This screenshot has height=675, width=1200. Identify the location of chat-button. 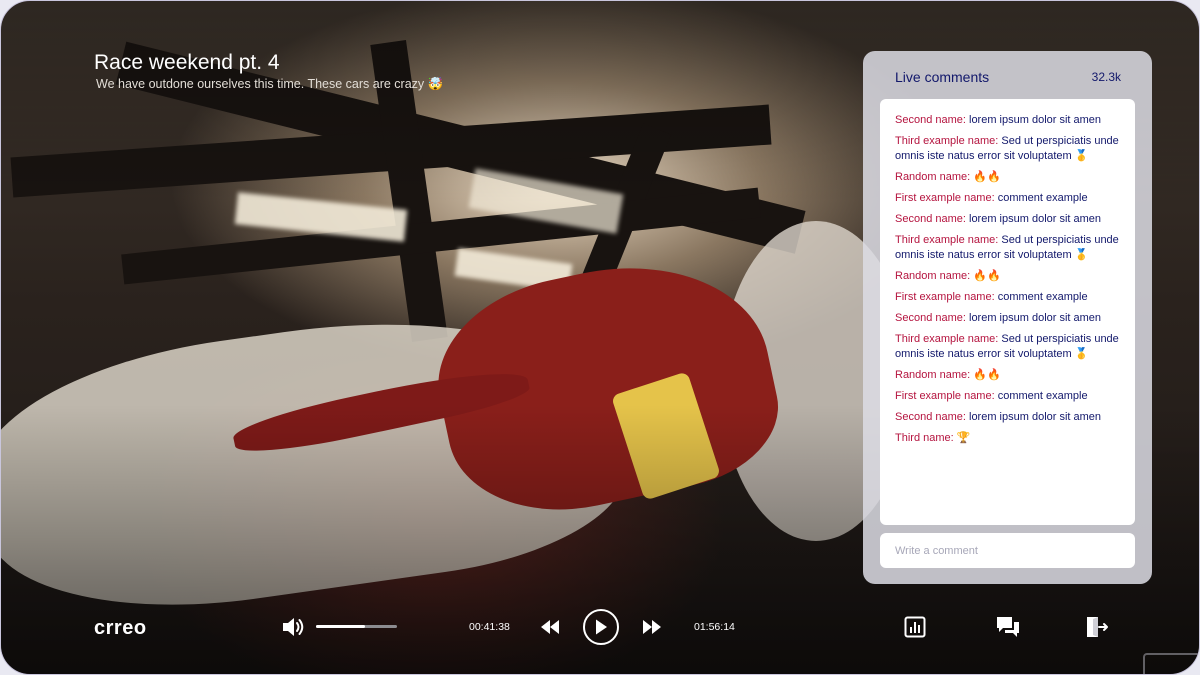
(1008, 627).